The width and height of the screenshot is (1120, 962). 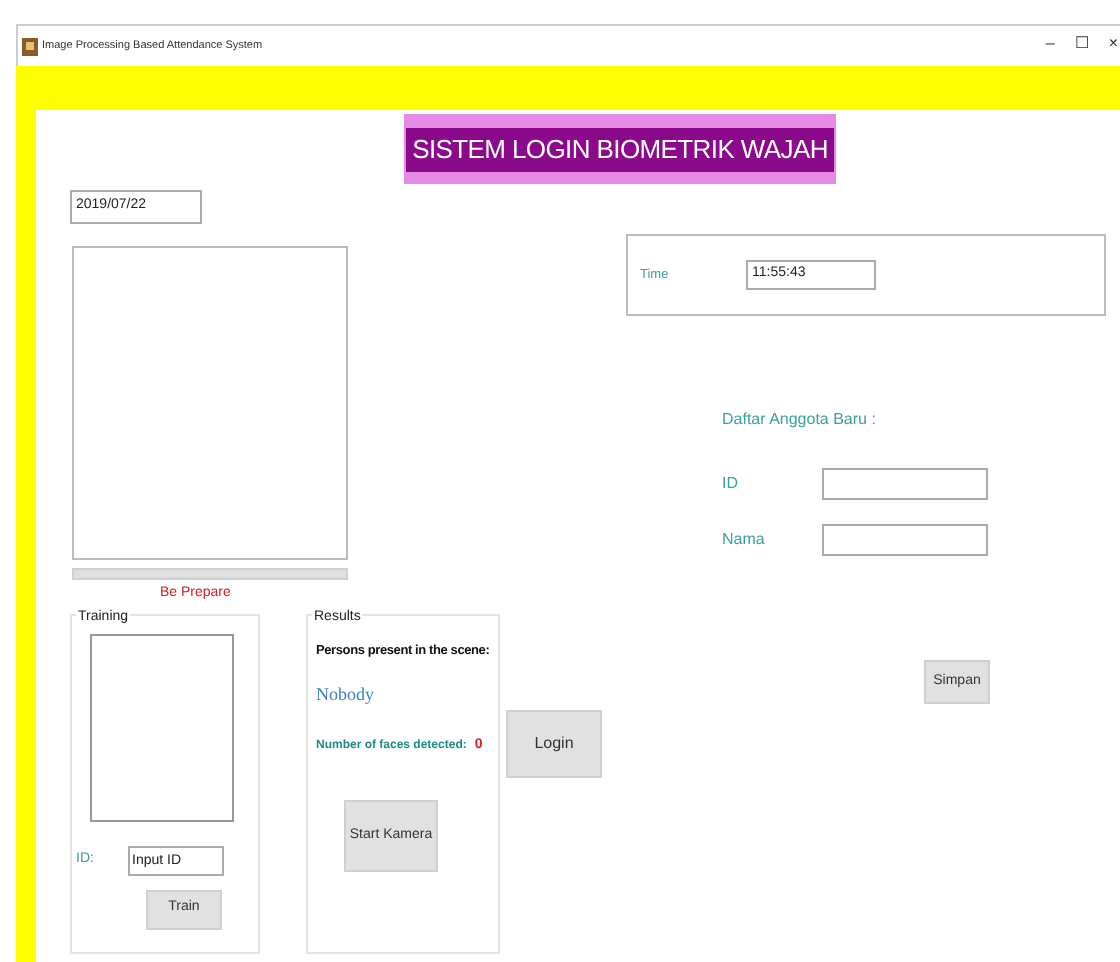 What do you see at coordinates (30, 46) in the screenshot?
I see `app-icon` at bounding box center [30, 46].